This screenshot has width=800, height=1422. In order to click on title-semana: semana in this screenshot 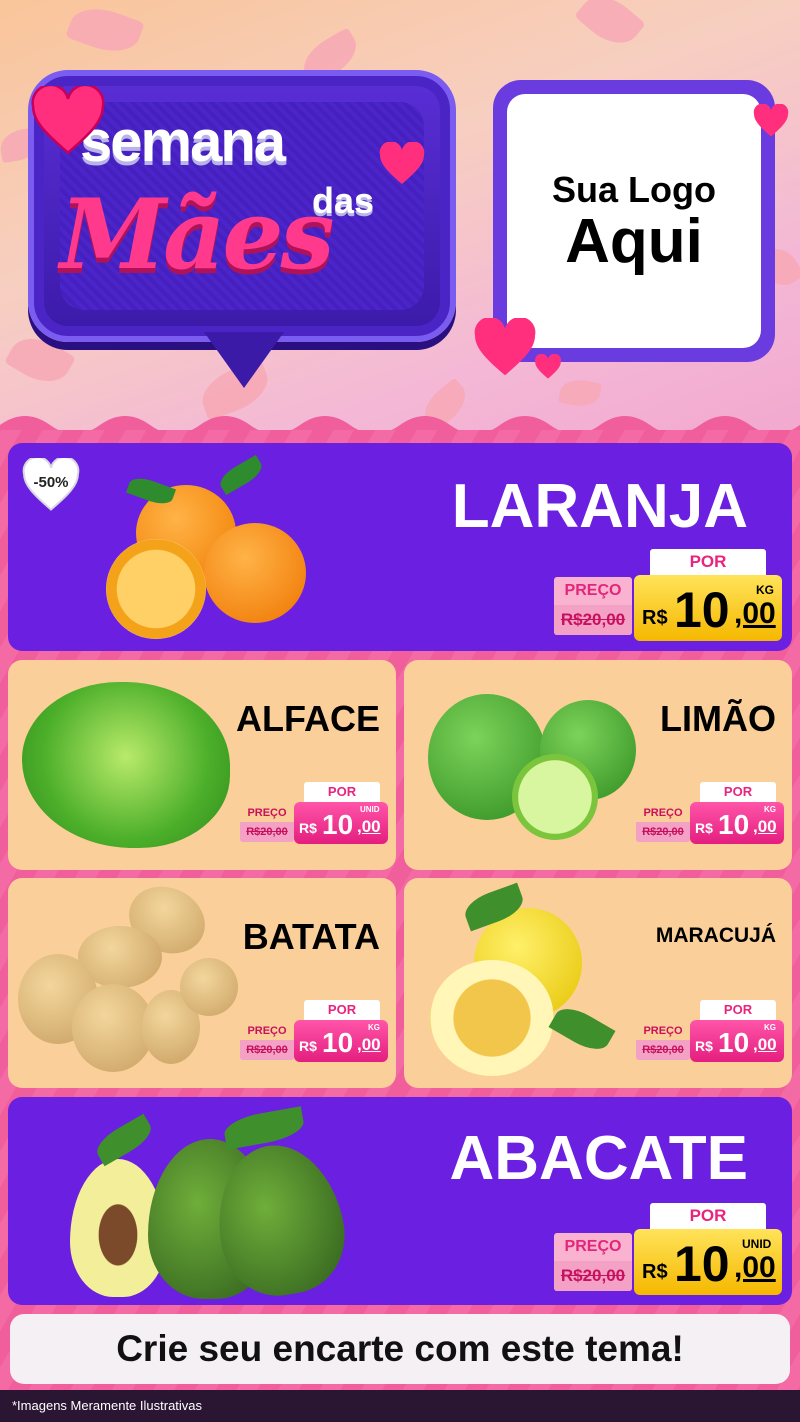, I will do `click(183, 141)`.